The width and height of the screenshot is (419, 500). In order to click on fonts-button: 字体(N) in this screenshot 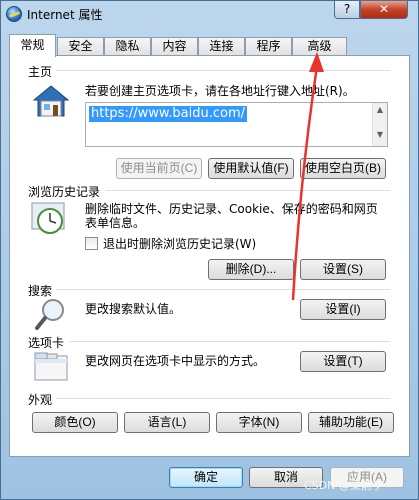, I will do `click(259, 422)`.